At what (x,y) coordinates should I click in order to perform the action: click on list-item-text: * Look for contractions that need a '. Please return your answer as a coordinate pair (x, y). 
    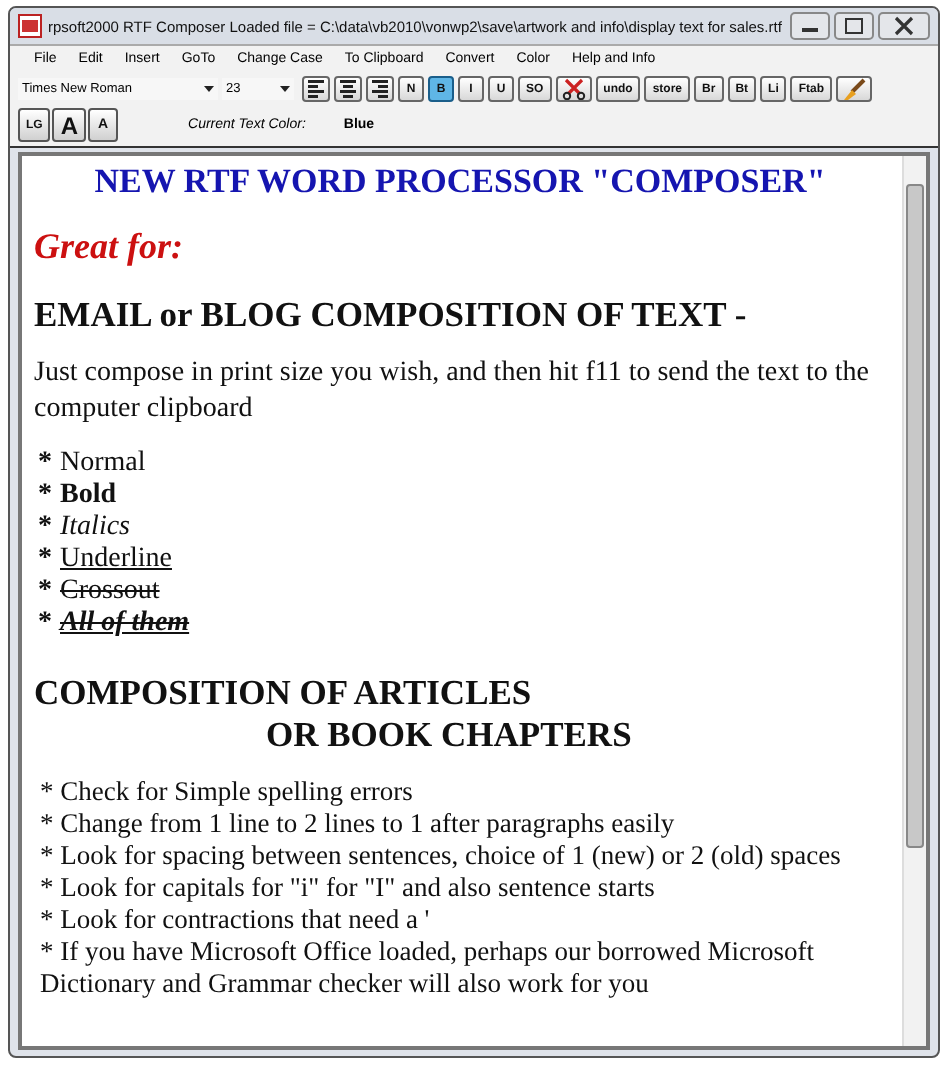
    Looking at the image, I should click on (235, 920).